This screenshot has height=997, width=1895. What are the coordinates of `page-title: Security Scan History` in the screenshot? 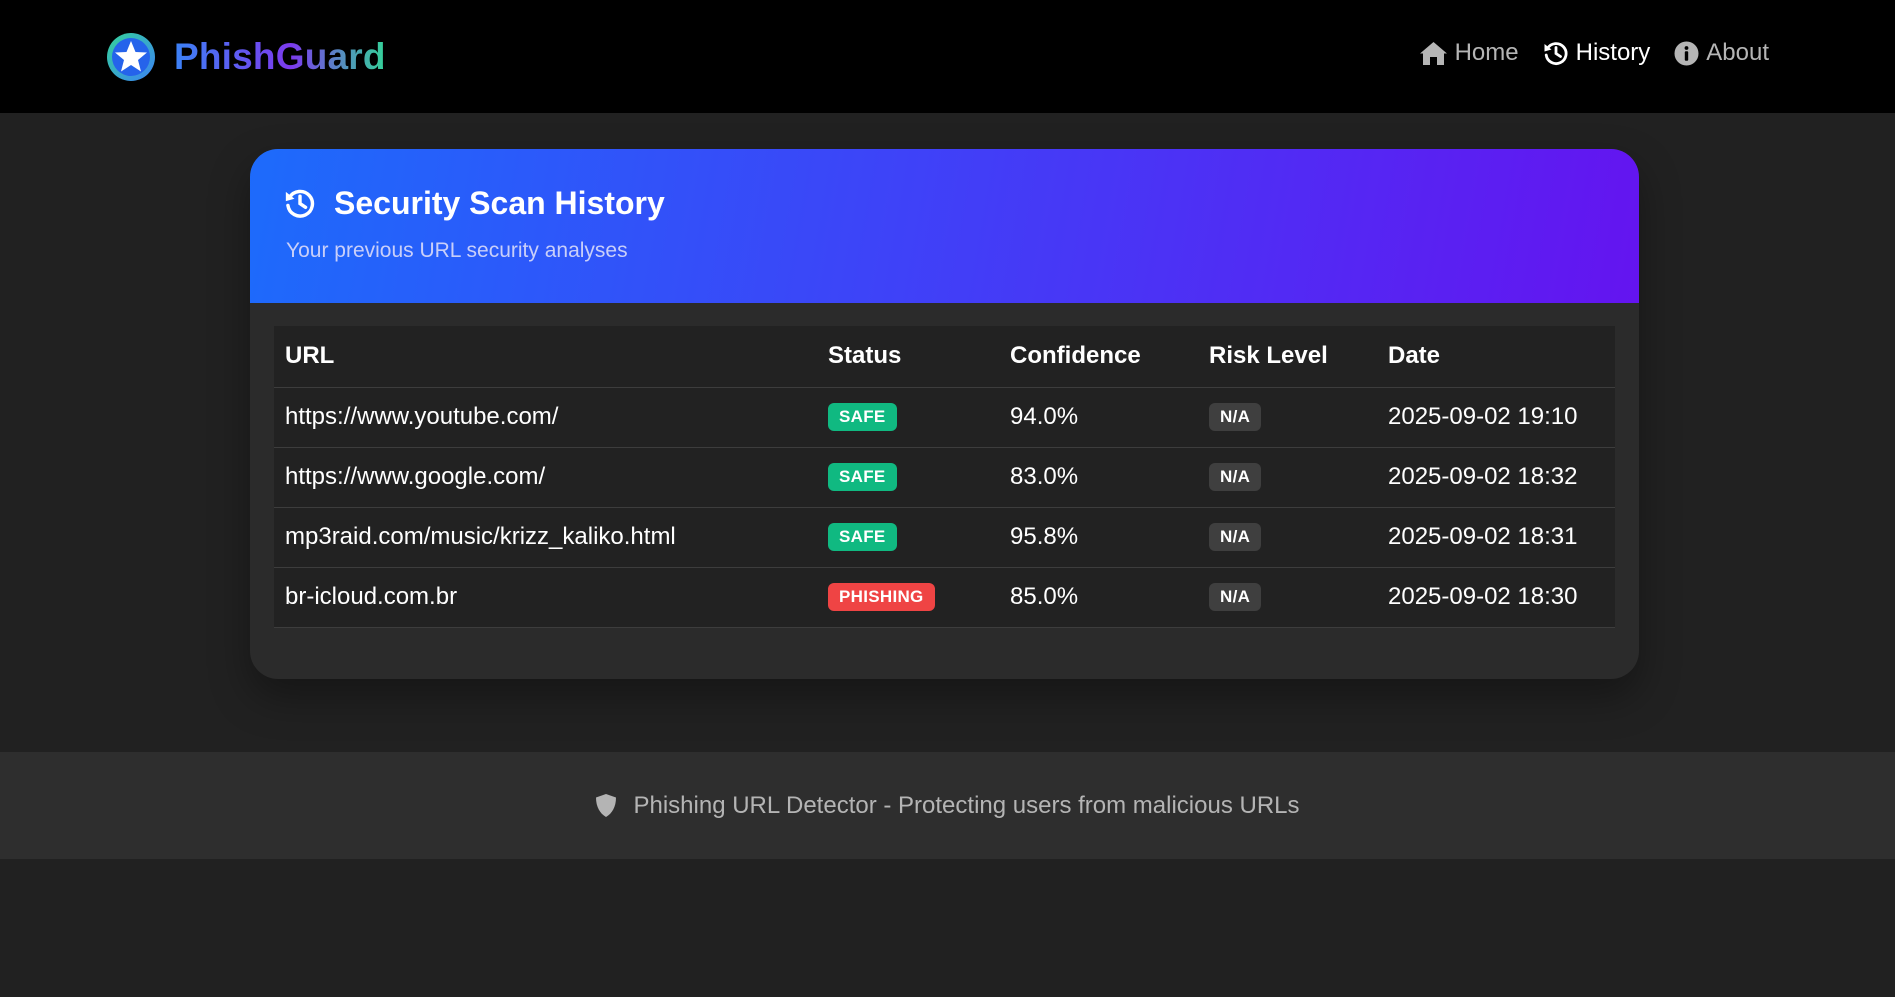 It's located at (499, 203).